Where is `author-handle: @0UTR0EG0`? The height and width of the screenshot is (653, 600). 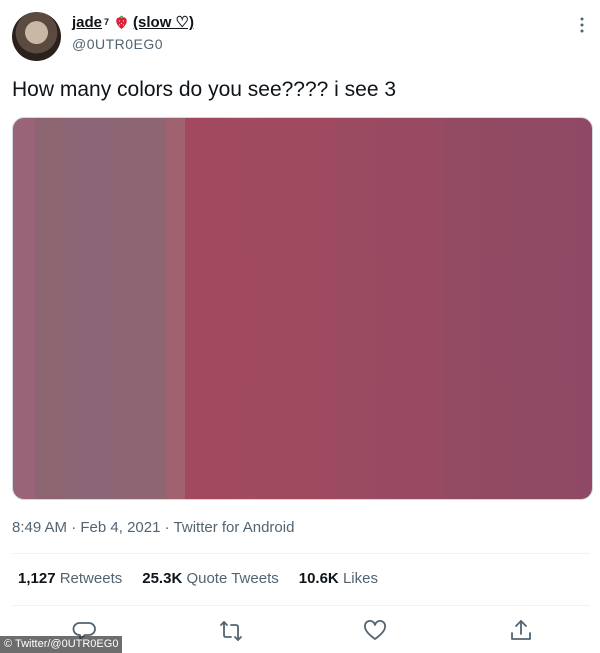 author-handle: @0UTR0EG0 is located at coordinates (117, 44).